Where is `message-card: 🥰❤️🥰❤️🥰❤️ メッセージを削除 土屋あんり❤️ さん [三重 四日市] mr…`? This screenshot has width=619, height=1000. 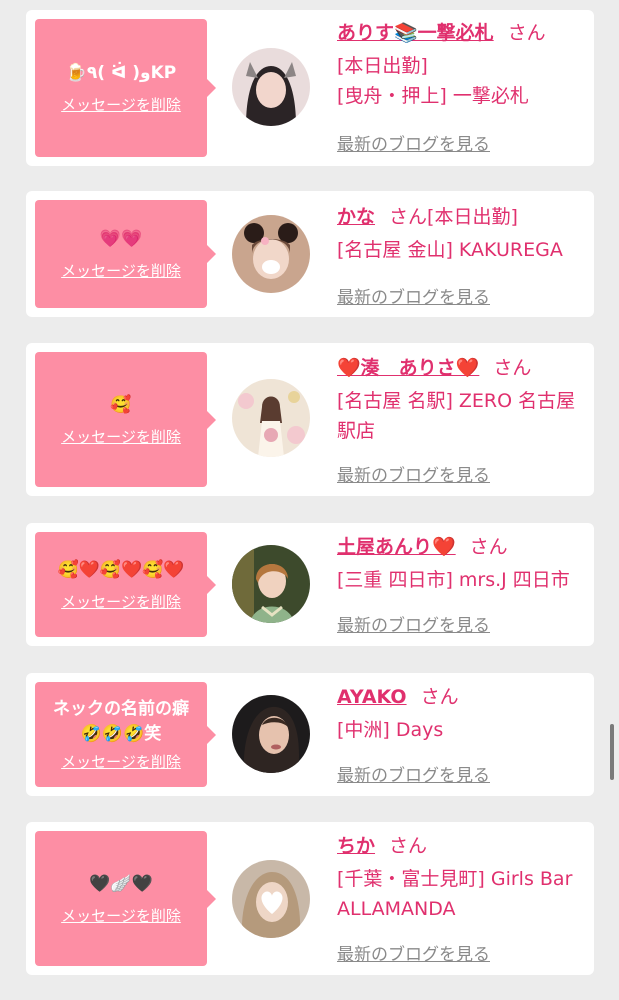 message-card: 🥰❤️🥰❤️🥰❤️ メッセージを削除 土屋あんり❤️ さん [三重 四日市] mr… is located at coordinates (310, 584).